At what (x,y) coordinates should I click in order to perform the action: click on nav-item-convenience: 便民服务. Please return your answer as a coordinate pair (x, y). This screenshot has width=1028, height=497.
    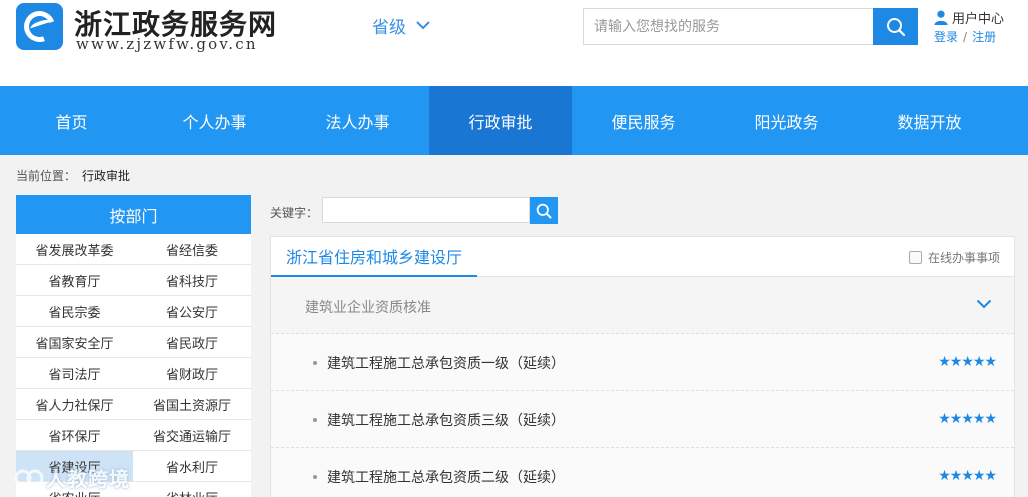
    Looking at the image, I should click on (643, 120).